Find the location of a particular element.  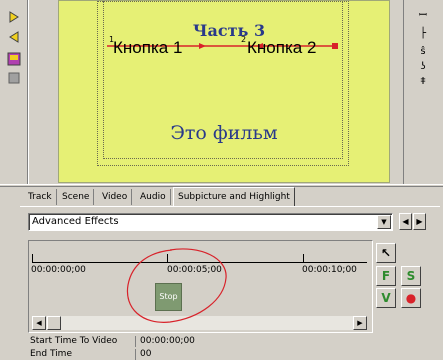

property-row: End Time 00 is located at coordinates (235, 354).